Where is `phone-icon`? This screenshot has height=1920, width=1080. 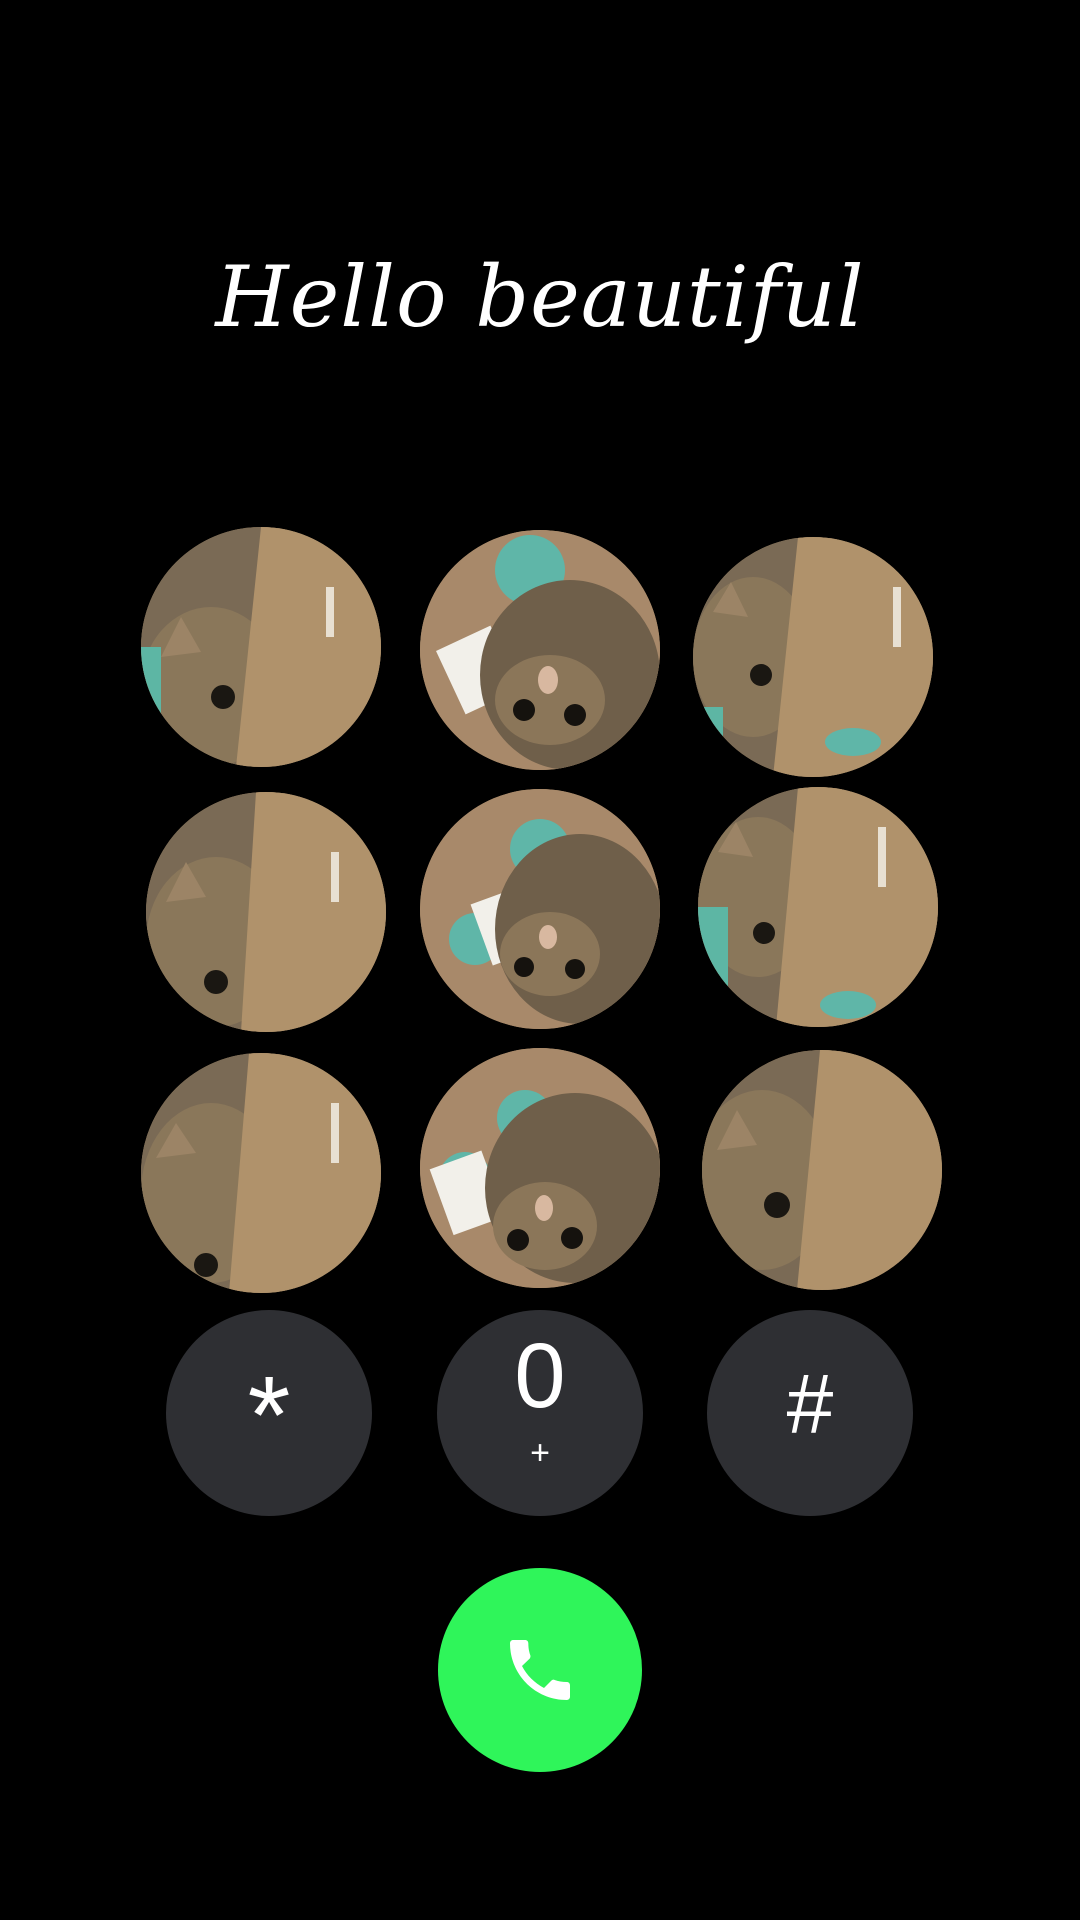
phone-icon is located at coordinates (540, 1670).